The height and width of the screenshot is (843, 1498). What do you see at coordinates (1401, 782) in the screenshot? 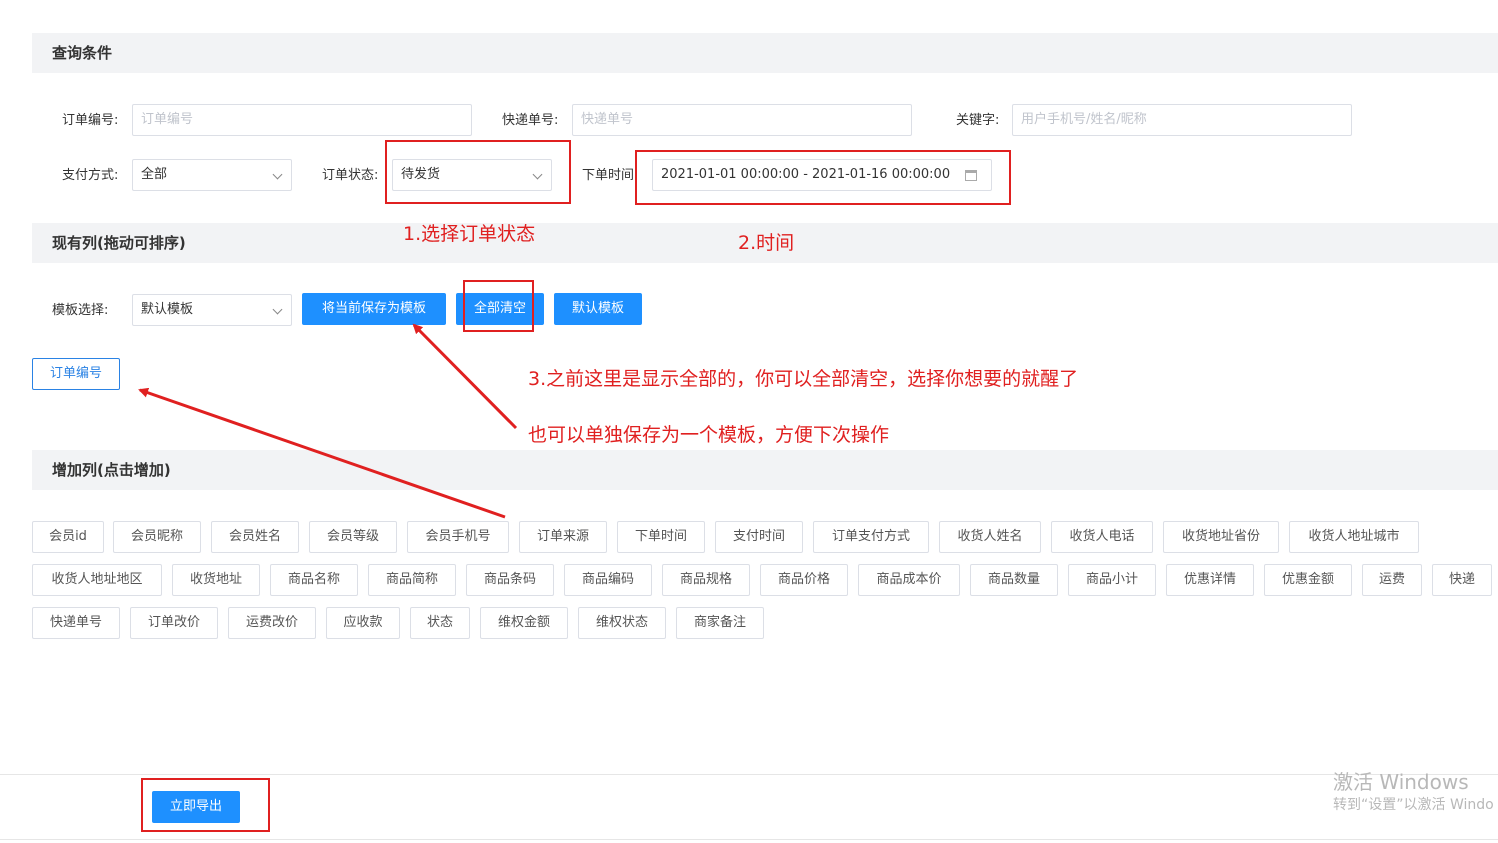
I see `windows-activation-watermark-title: 激活 Windows` at bounding box center [1401, 782].